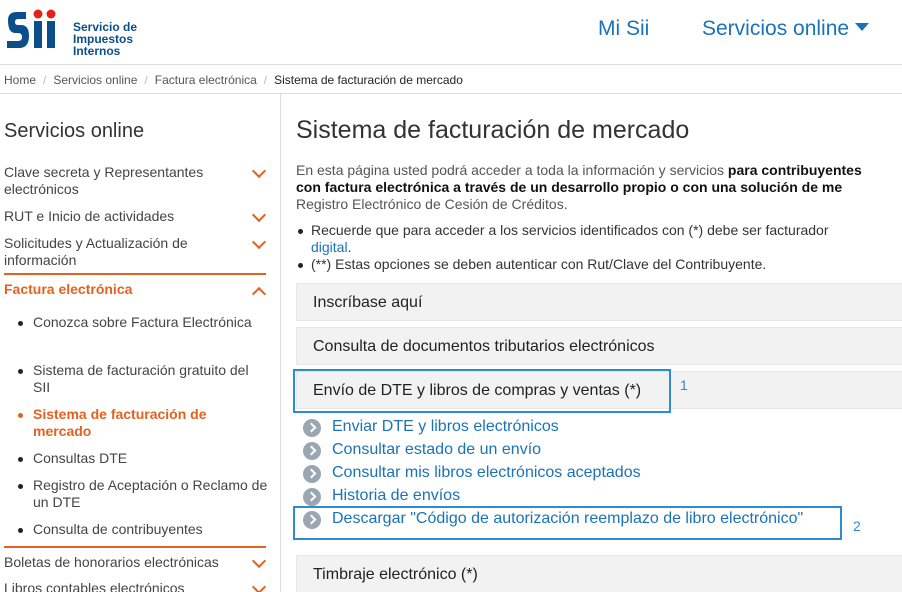 This screenshot has height=592, width=902. I want to click on chevron-up-icon, so click(259, 294).